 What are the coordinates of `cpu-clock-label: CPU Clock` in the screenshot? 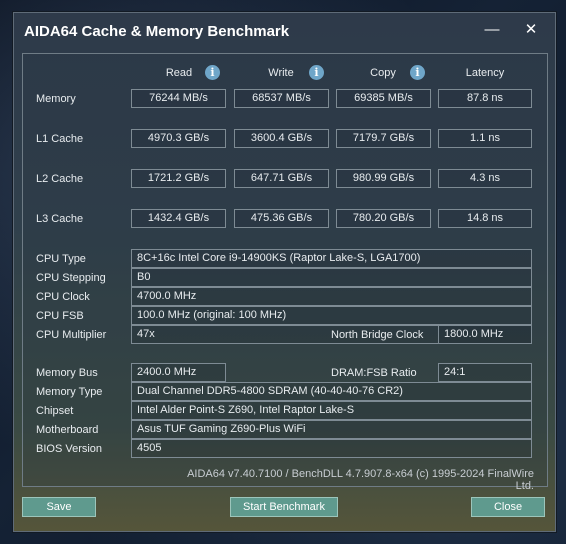 It's located at (63, 297).